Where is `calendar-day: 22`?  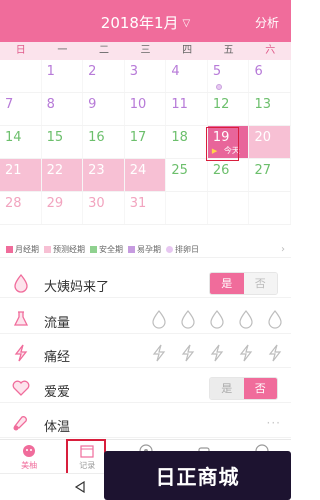 calendar-day: 22 is located at coordinates (62, 175).